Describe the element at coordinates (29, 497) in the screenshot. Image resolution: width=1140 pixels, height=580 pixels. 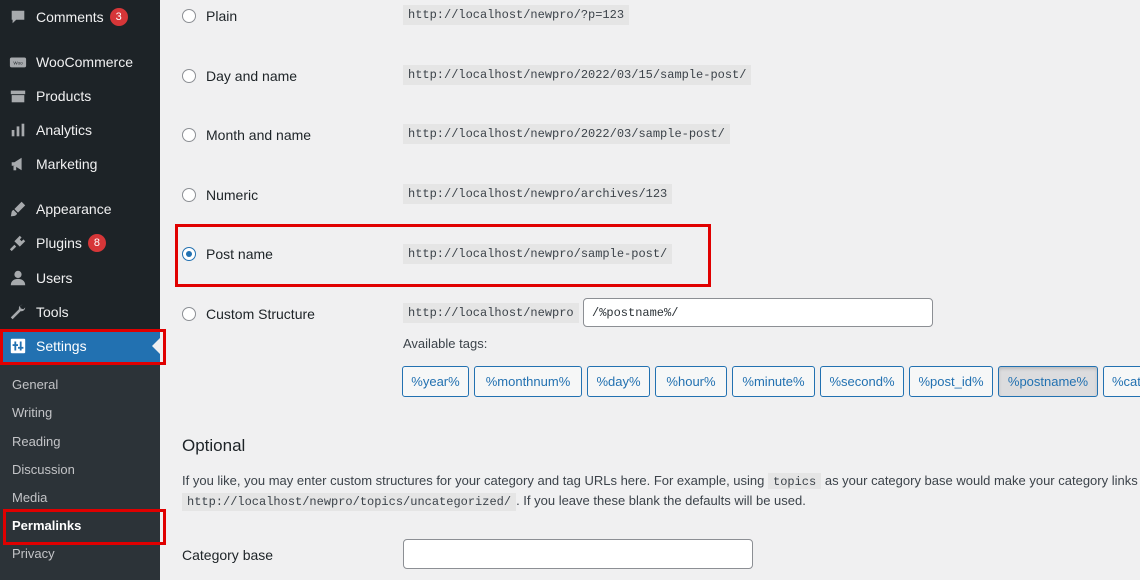
I see `submenu-media: Media` at that location.